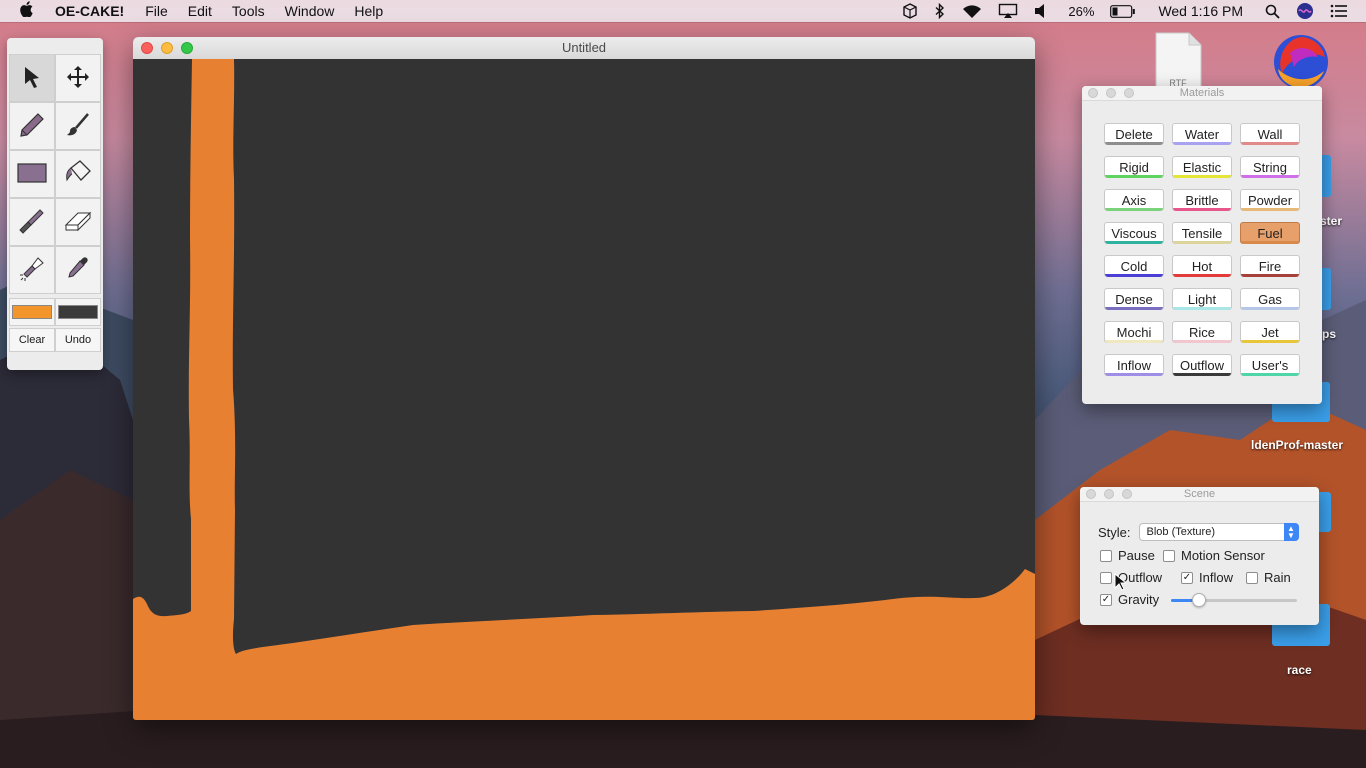 The height and width of the screenshot is (768, 1366). I want to click on battery-percent: 26%, so click(1081, 11).